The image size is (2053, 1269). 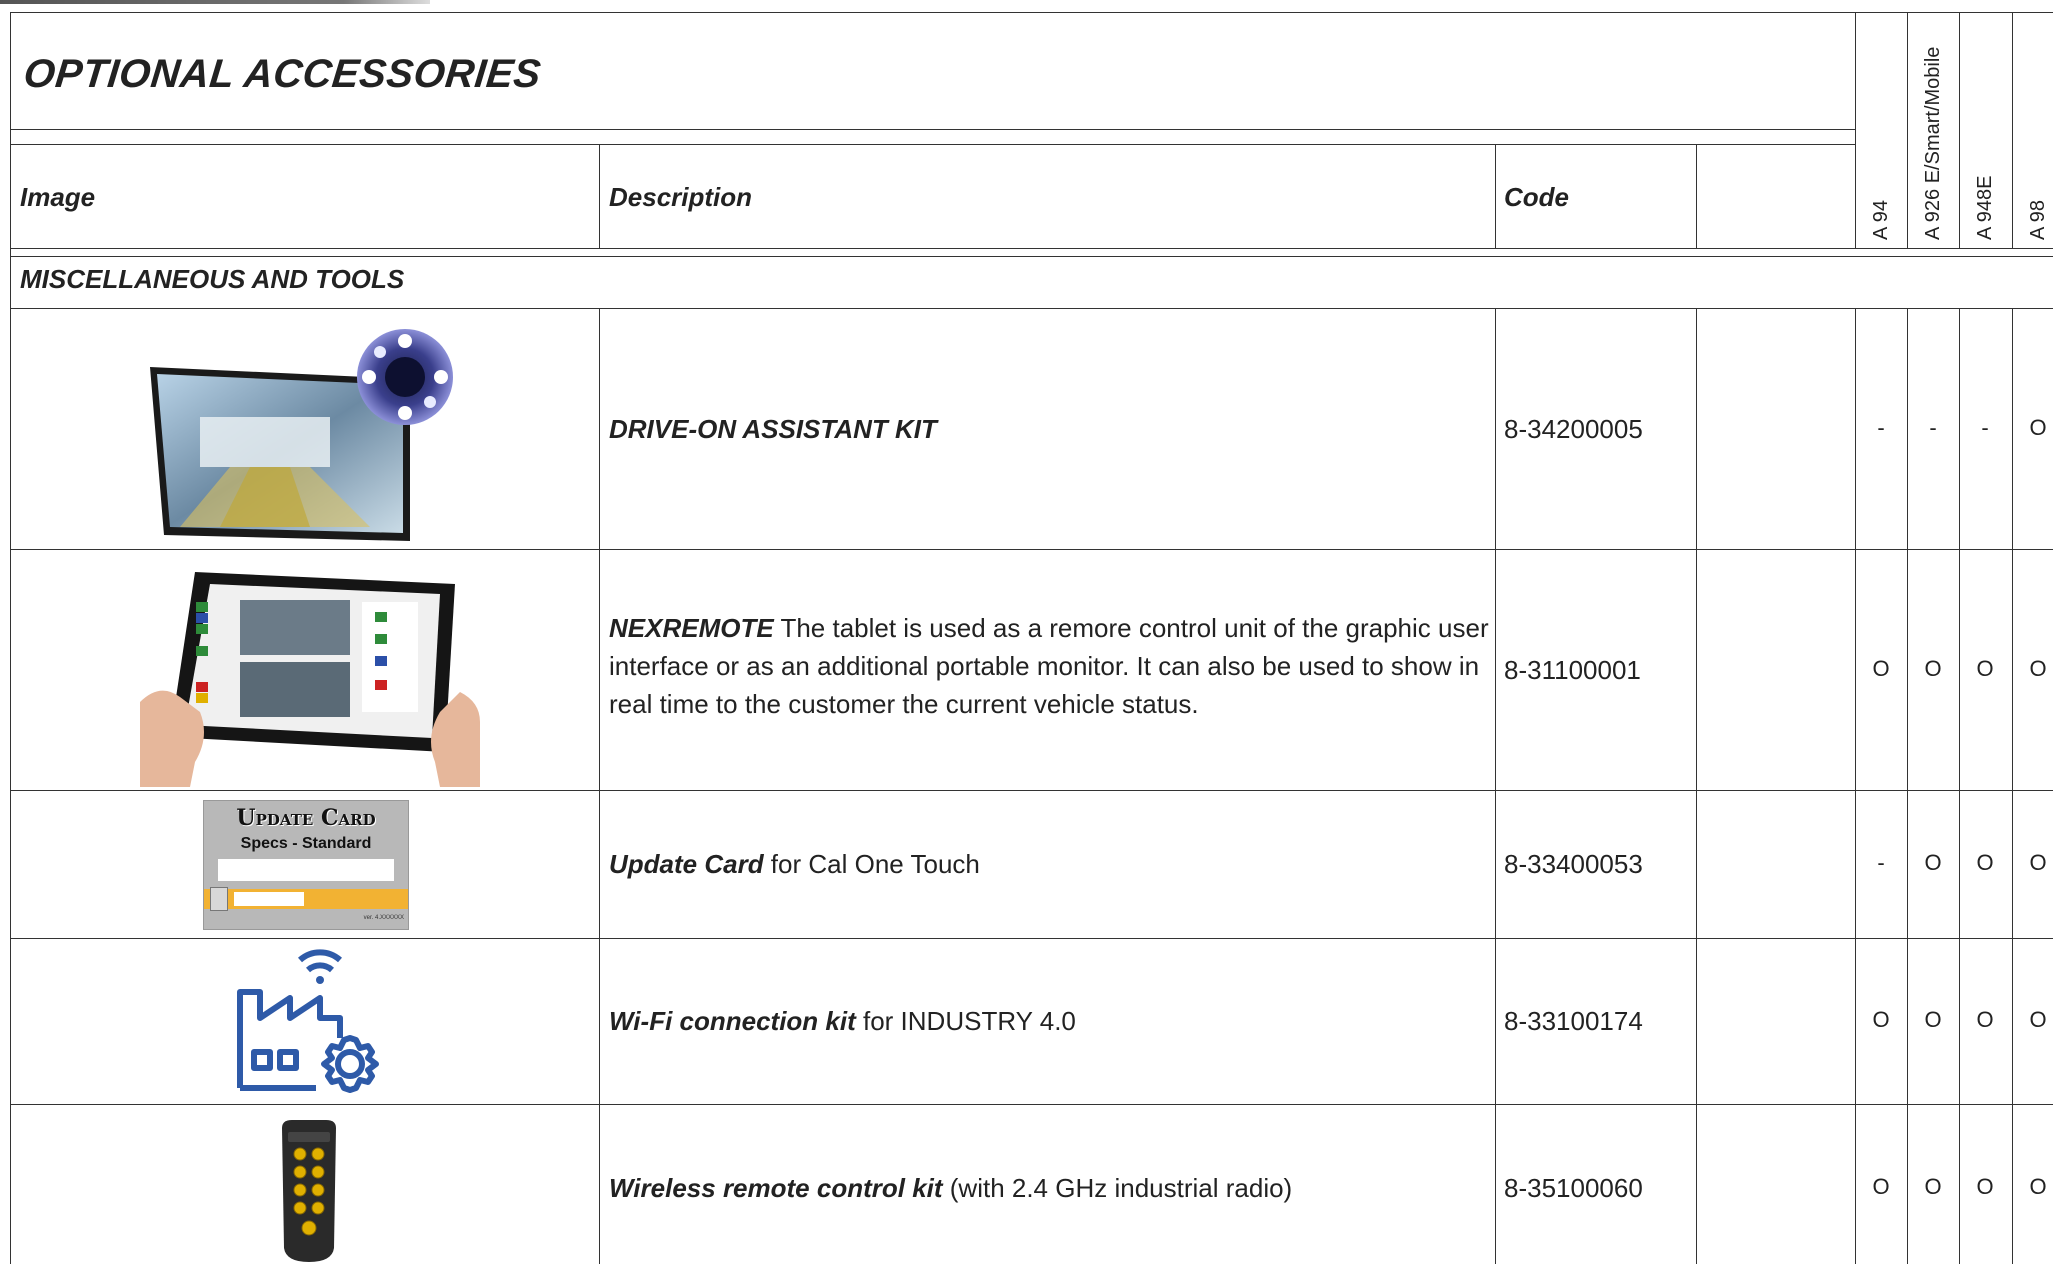 I want to click on row-description: Update Card for Cal One Touch, so click(x=794, y=864).